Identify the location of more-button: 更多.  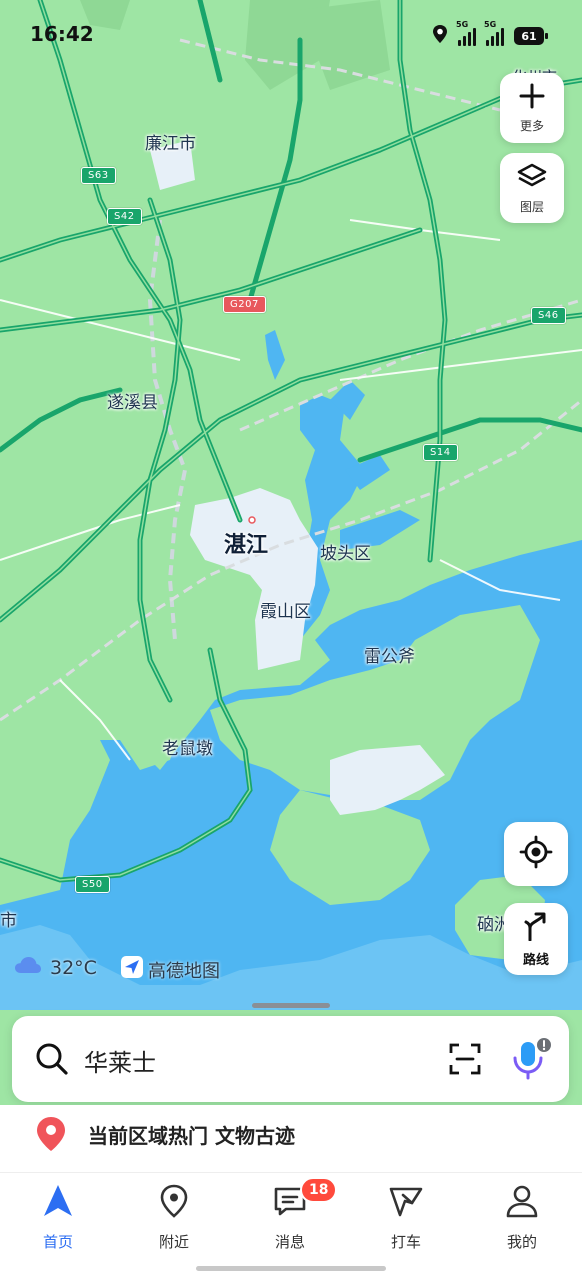
(532, 108).